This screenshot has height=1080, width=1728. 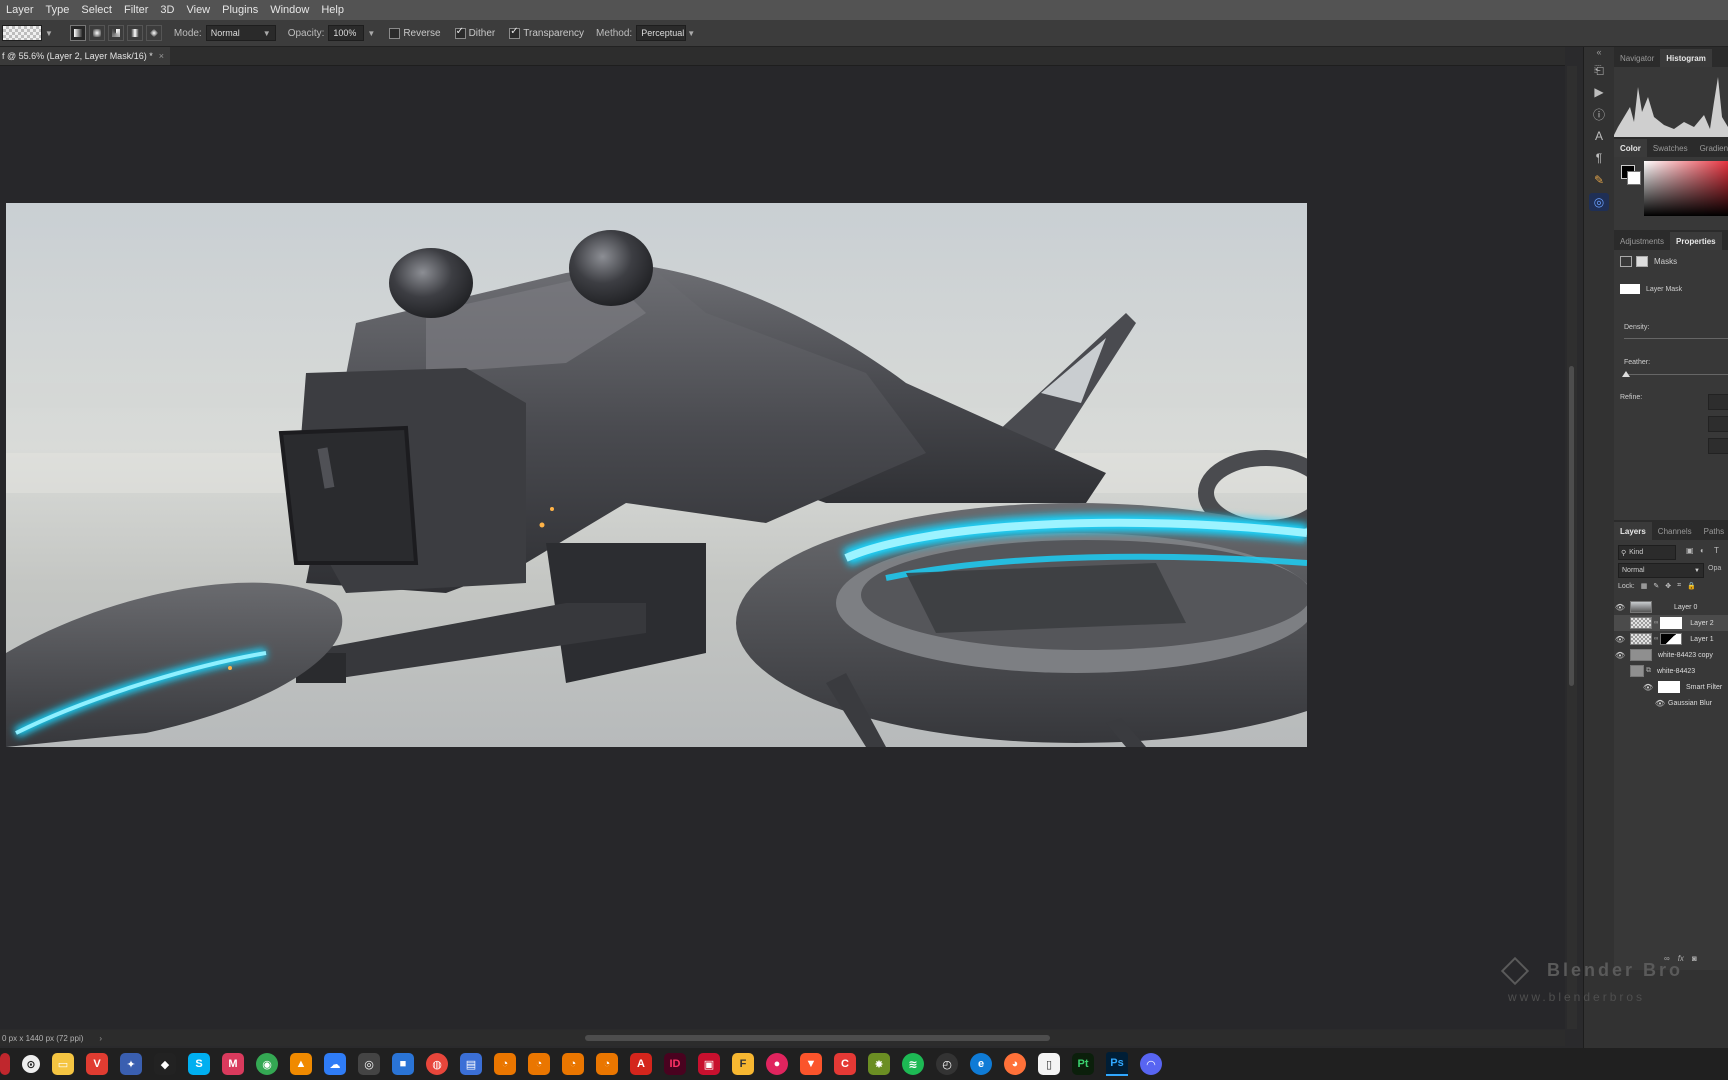 What do you see at coordinates (1691, 586) in the screenshot?
I see `lock-all-icon: 🔒` at bounding box center [1691, 586].